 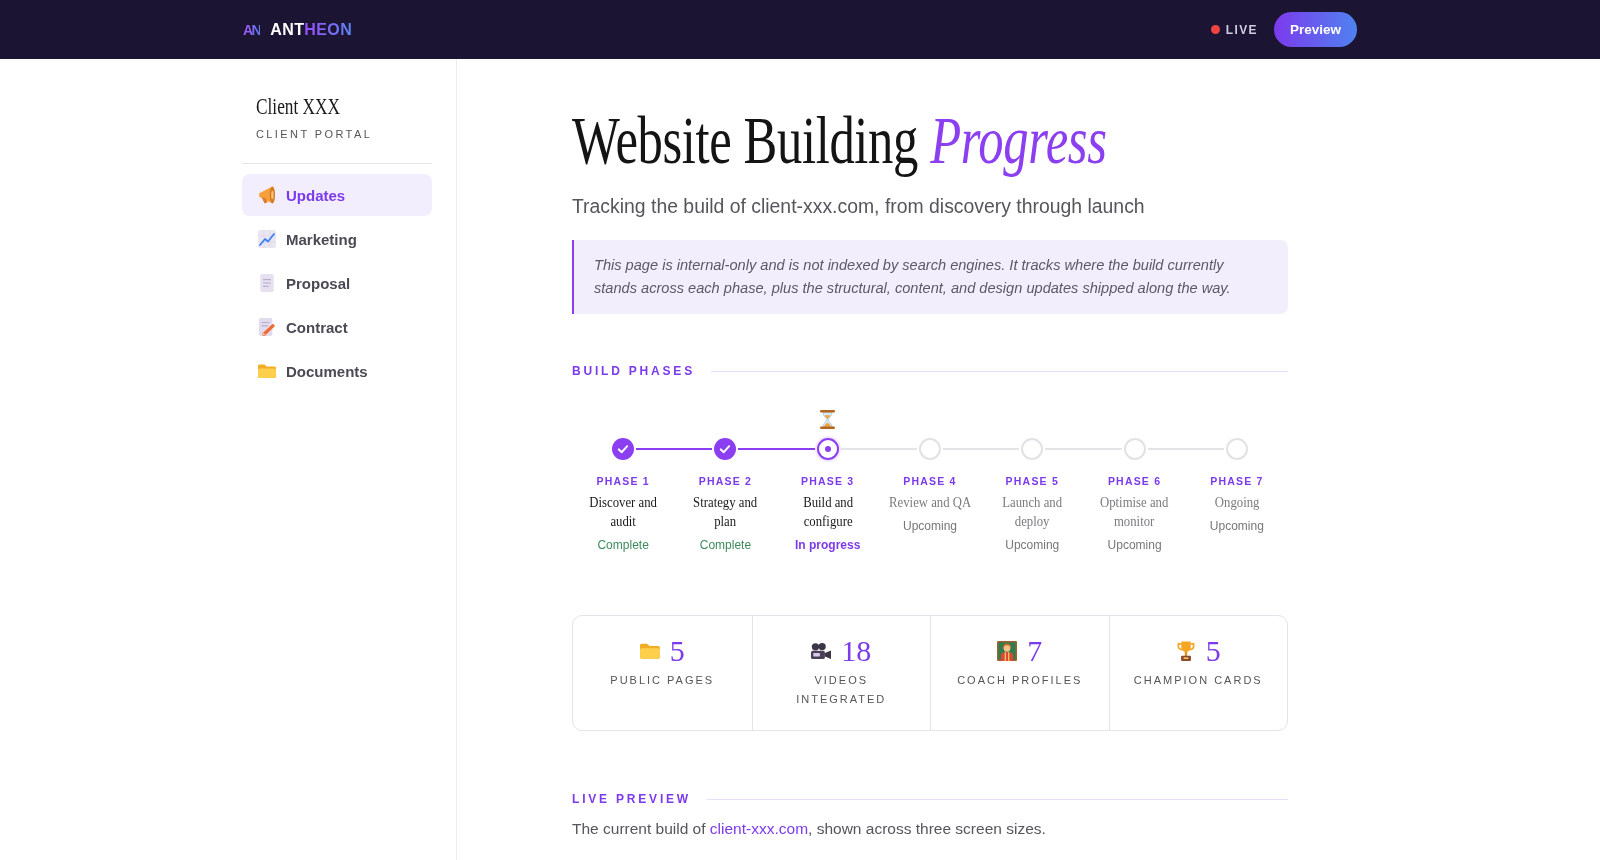 What do you see at coordinates (759, 828) in the screenshot?
I see `site-link: client-xxx.com` at bounding box center [759, 828].